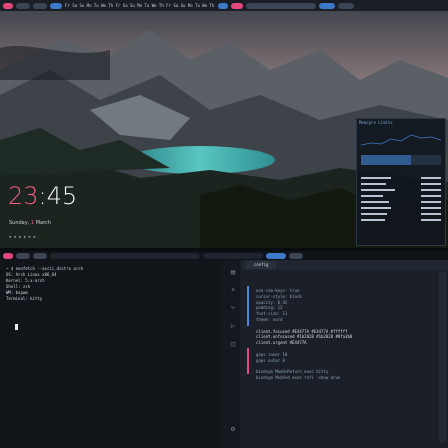 Image resolution: width=448 pixels, height=448 pixels. I want to click on date-day-num: 1, so click(32, 223).